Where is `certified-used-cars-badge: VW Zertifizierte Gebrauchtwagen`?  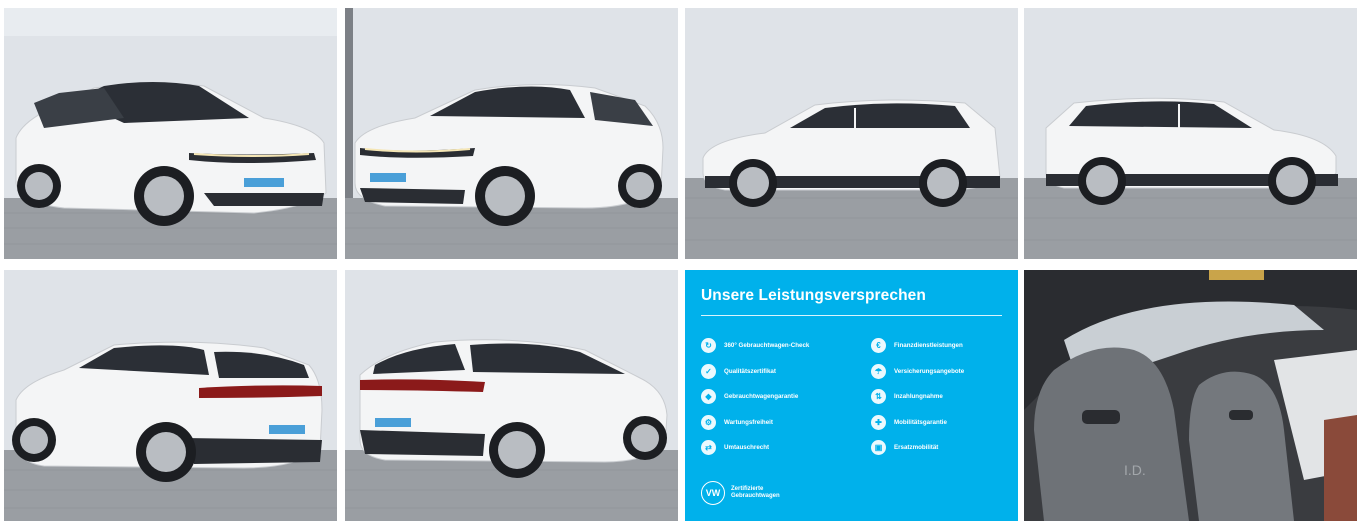
certified-used-cars-badge: VW Zertifizierte Gebrauchtwagen is located at coordinates (740, 493).